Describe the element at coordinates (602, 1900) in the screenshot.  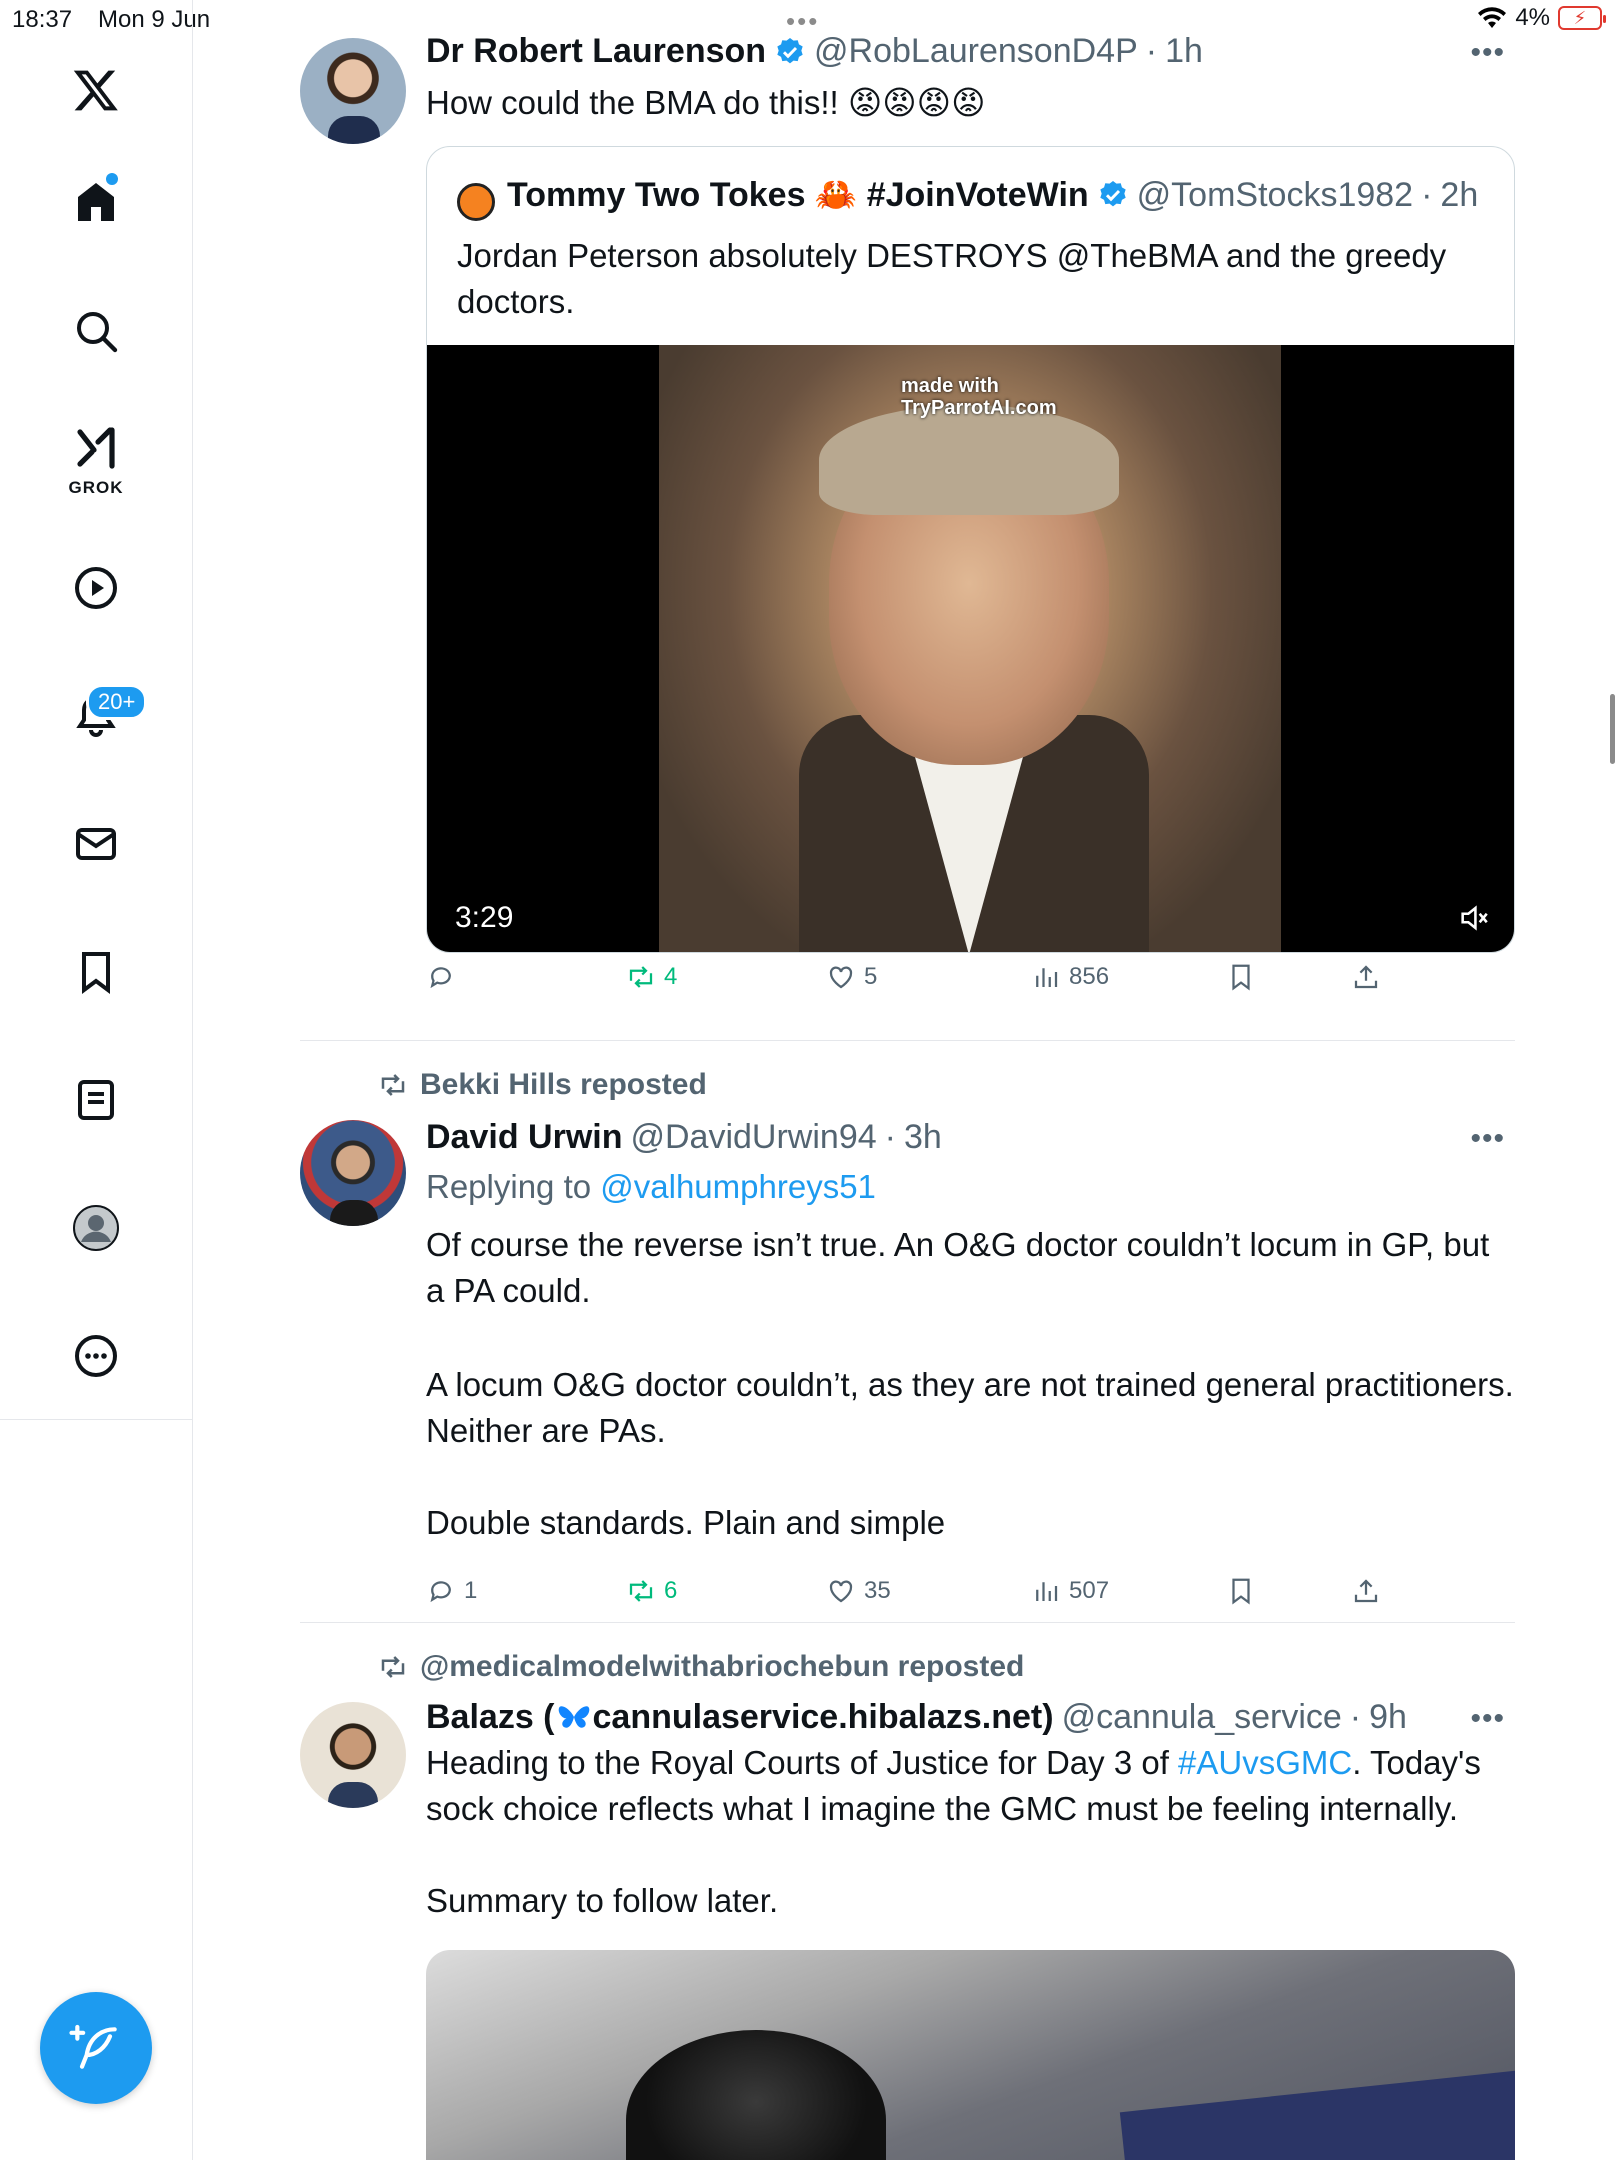
I see `tweet-paragraph-2: Summary to follow later.` at that location.